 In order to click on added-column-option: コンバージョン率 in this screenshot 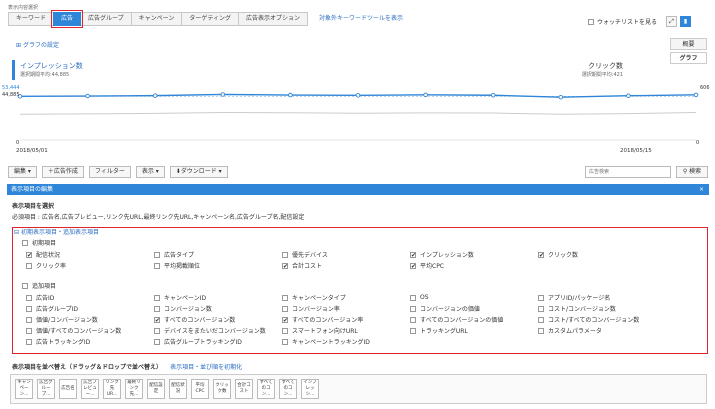, I will do `click(346, 308)`.